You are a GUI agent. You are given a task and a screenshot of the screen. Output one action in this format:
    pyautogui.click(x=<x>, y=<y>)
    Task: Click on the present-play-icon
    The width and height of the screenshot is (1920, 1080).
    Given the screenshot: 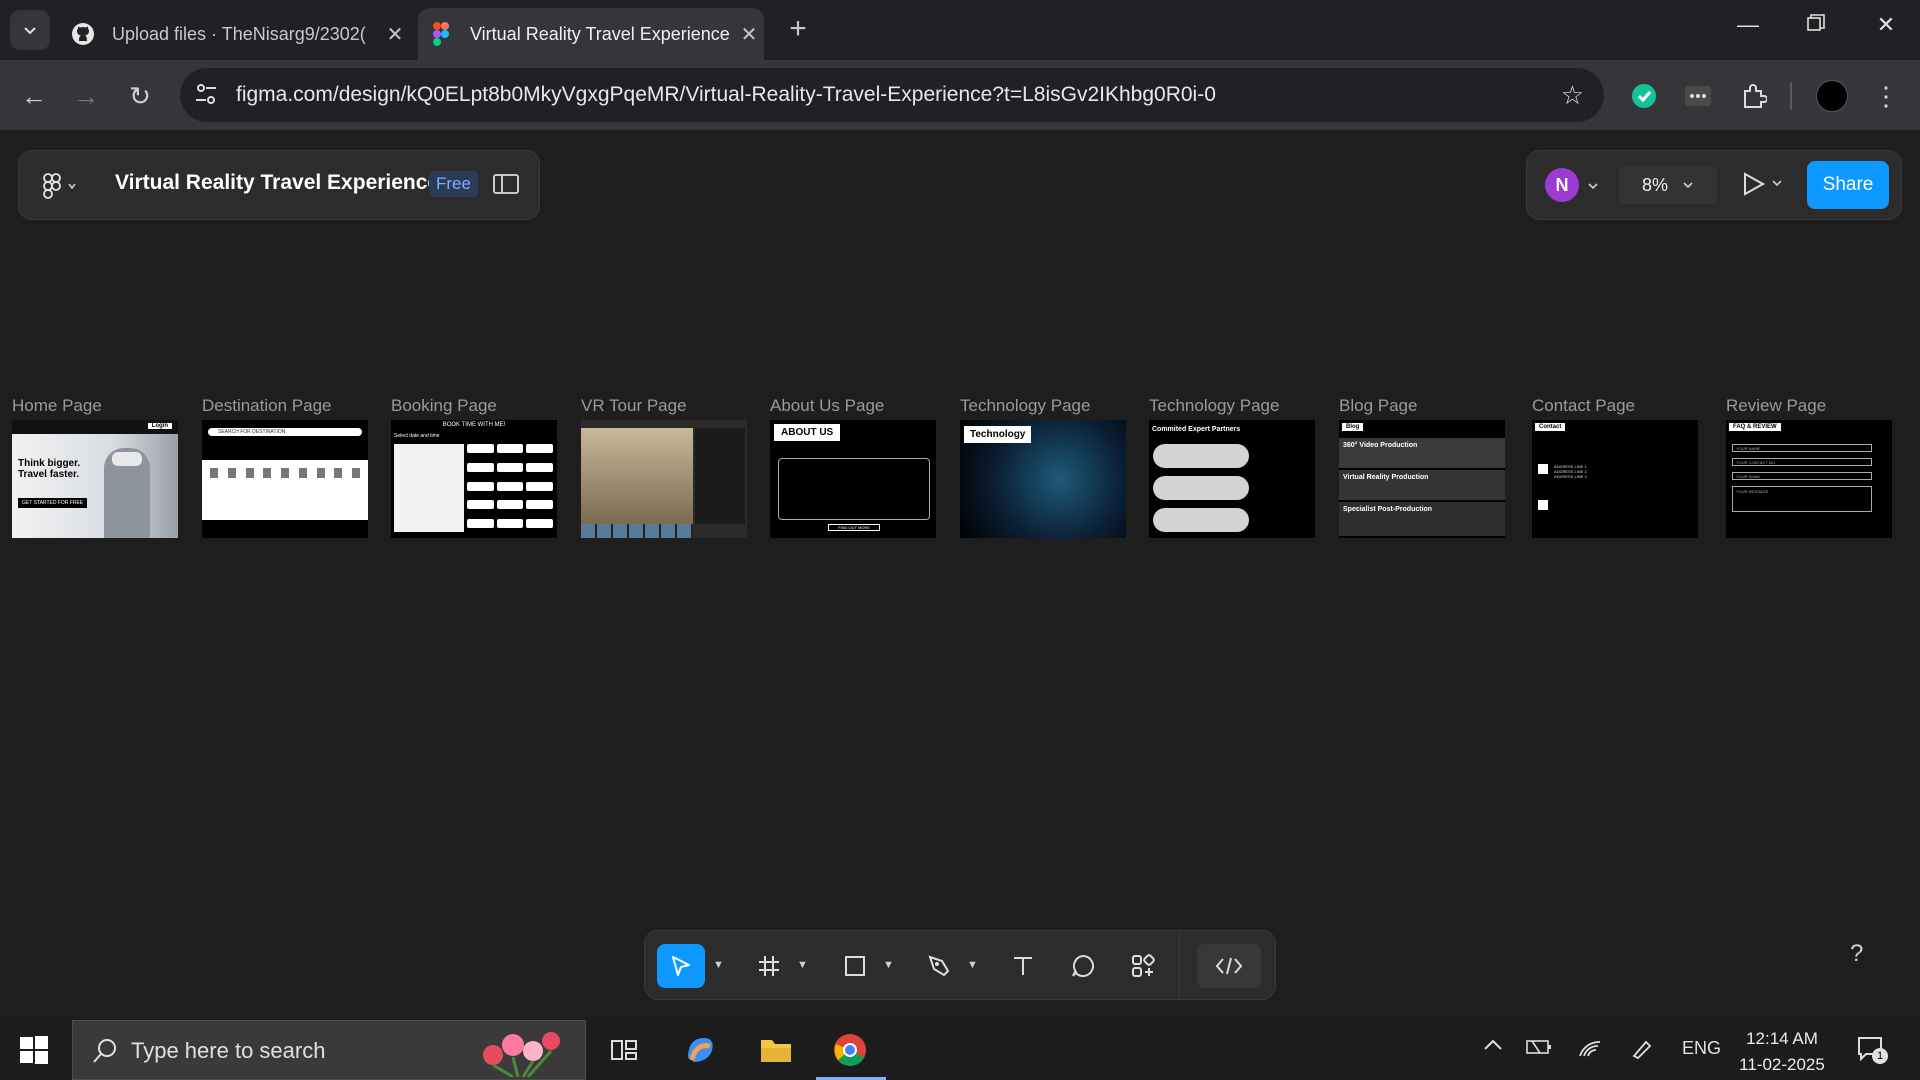 What is the action you would take?
    pyautogui.click(x=1764, y=186)
    